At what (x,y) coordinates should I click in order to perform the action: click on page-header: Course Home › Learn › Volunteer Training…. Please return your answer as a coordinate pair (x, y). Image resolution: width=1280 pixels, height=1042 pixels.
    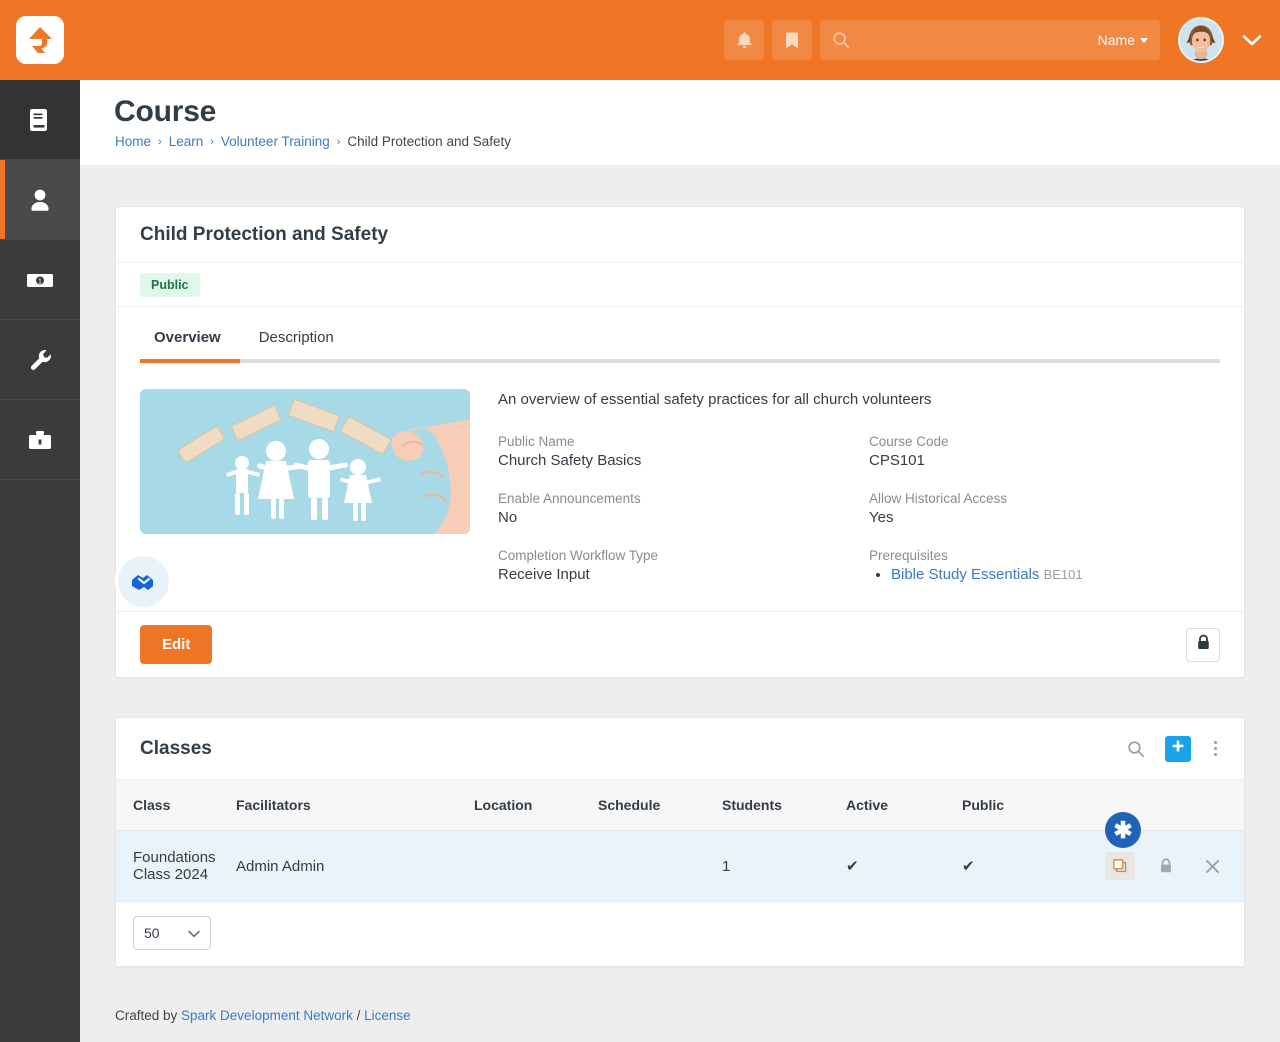
    Looking at the image, I should click on (680, 122).